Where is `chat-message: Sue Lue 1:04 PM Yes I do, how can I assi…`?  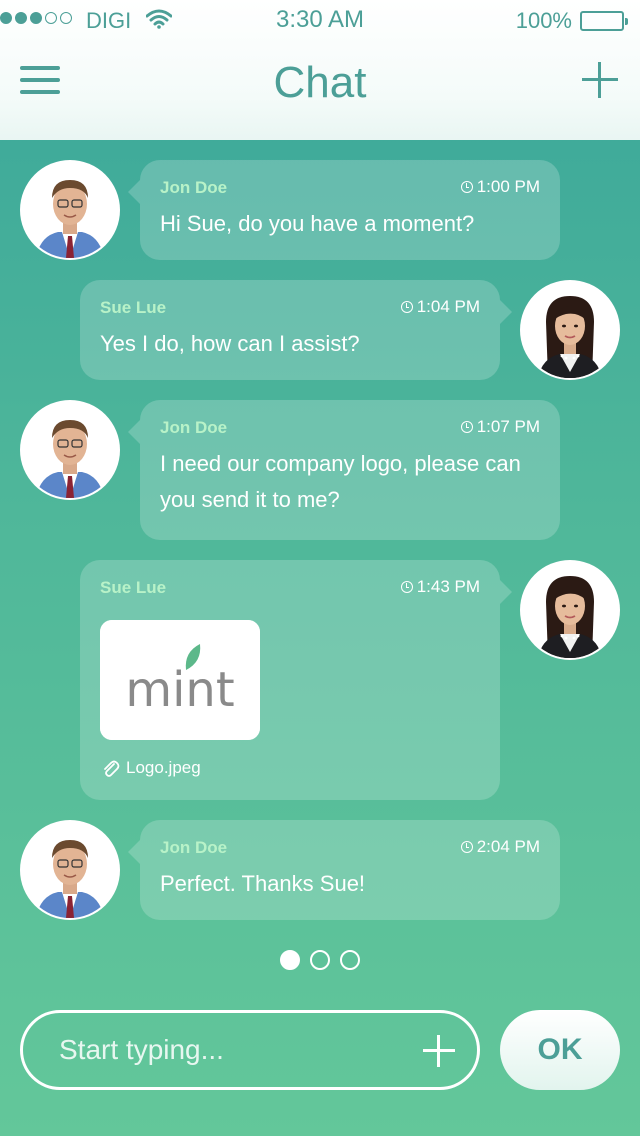
chat-message: Sue Lue 1:04 PM Yes I do, how can I assi… is located at coordinates (320, 330).